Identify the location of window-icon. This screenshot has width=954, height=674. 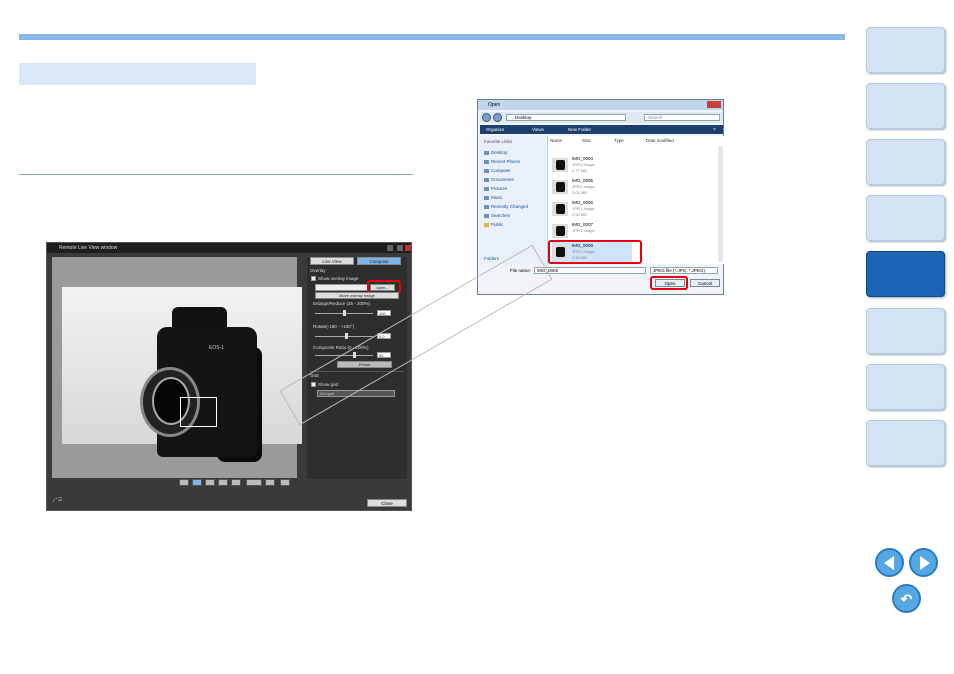
(270, 482).